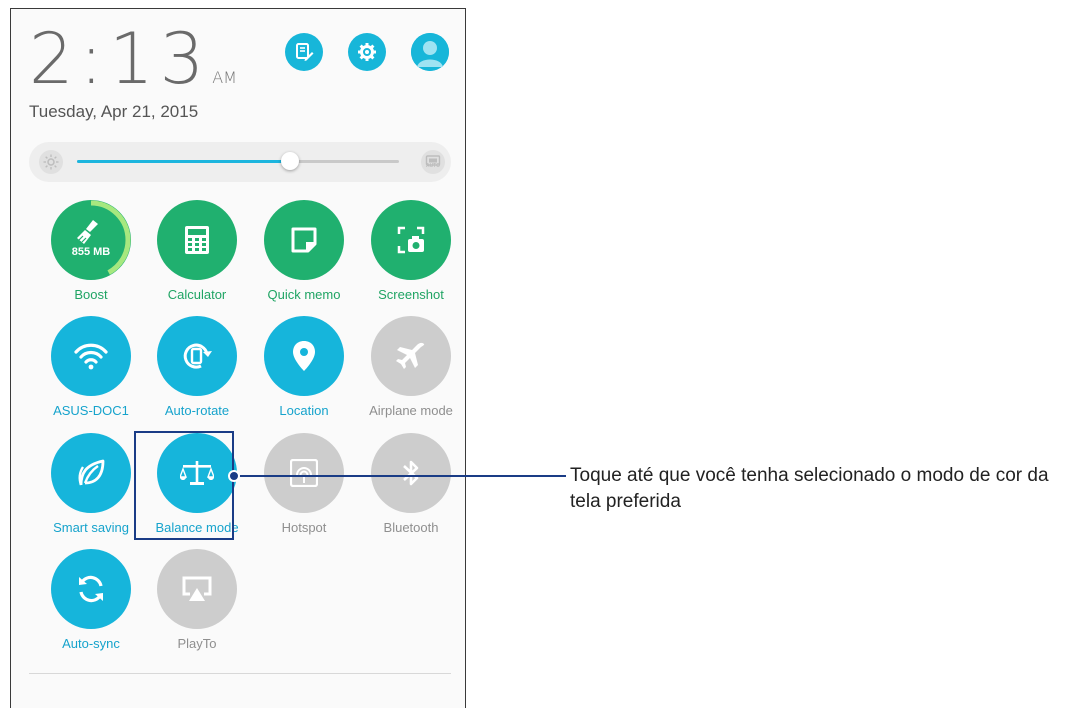 Image resolution: width=1075 pixels, height=708 pixels. Describe the element at coordinates (114, 111) in the screenshot. I see `date-label: Tuesday, Apr 21, 2015` at that location.